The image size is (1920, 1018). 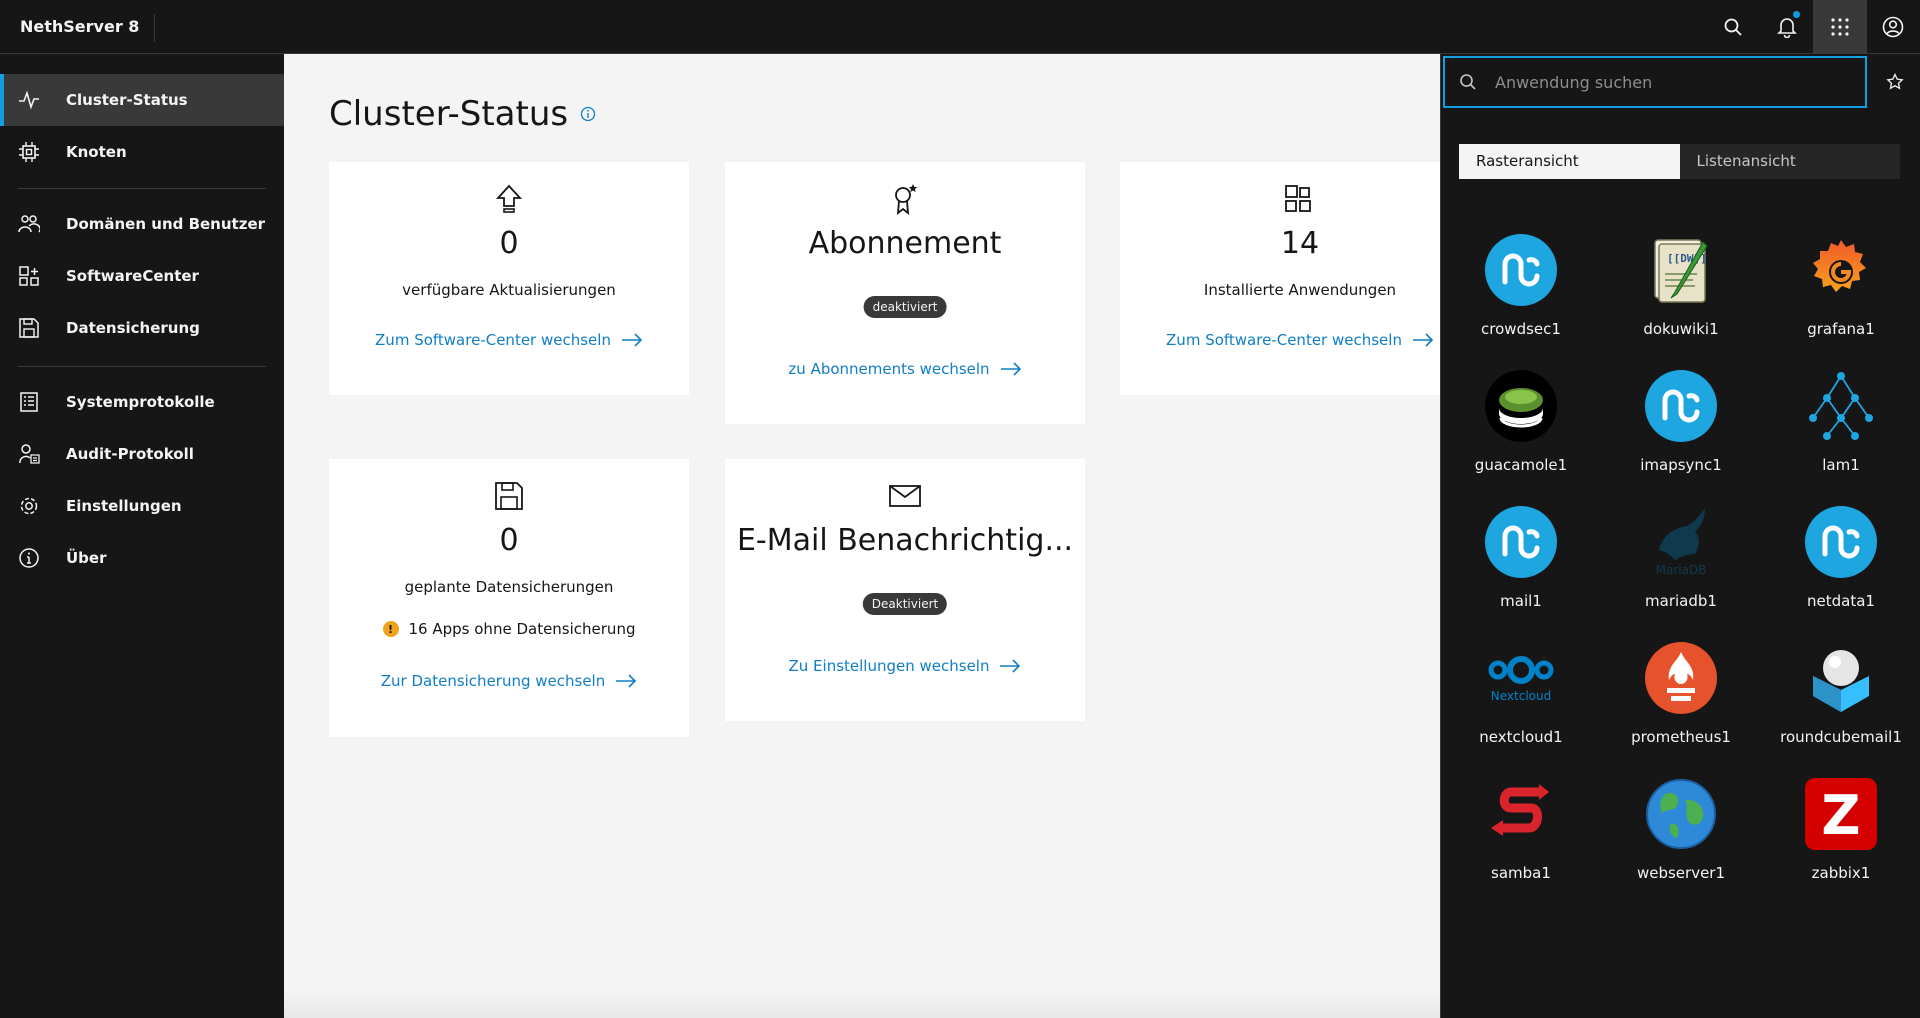 I want to click on sidebar-item-label: SoftwareCenter, so click(x=132, y=276).